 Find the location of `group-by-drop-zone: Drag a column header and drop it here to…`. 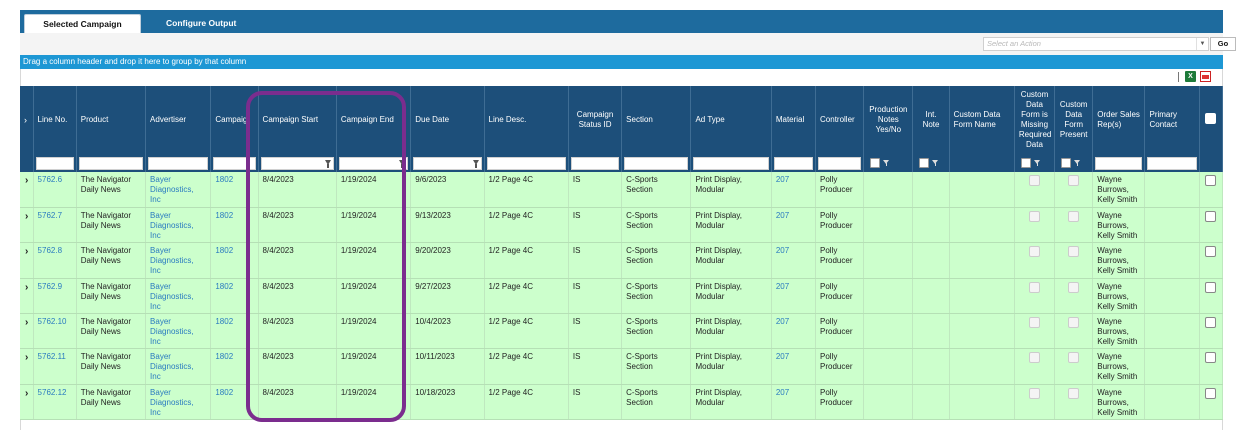

group-by-drop-zone: Drag a column header and drop it here to… is located at coordinates (621, 62).